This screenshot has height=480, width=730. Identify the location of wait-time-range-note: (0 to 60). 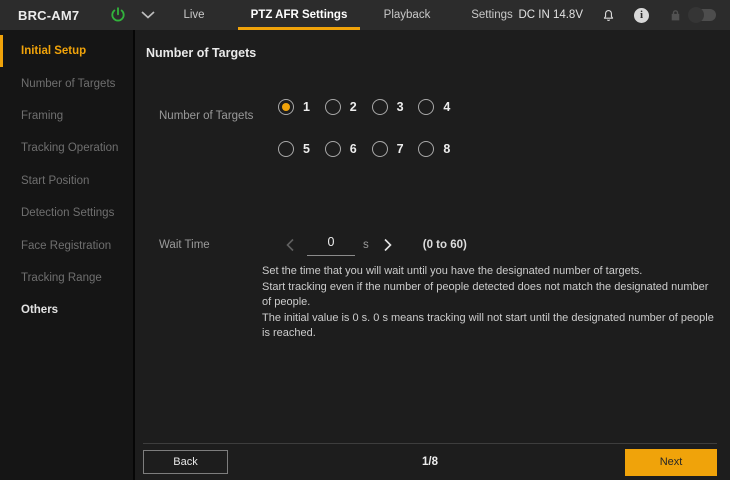
(444, 245).